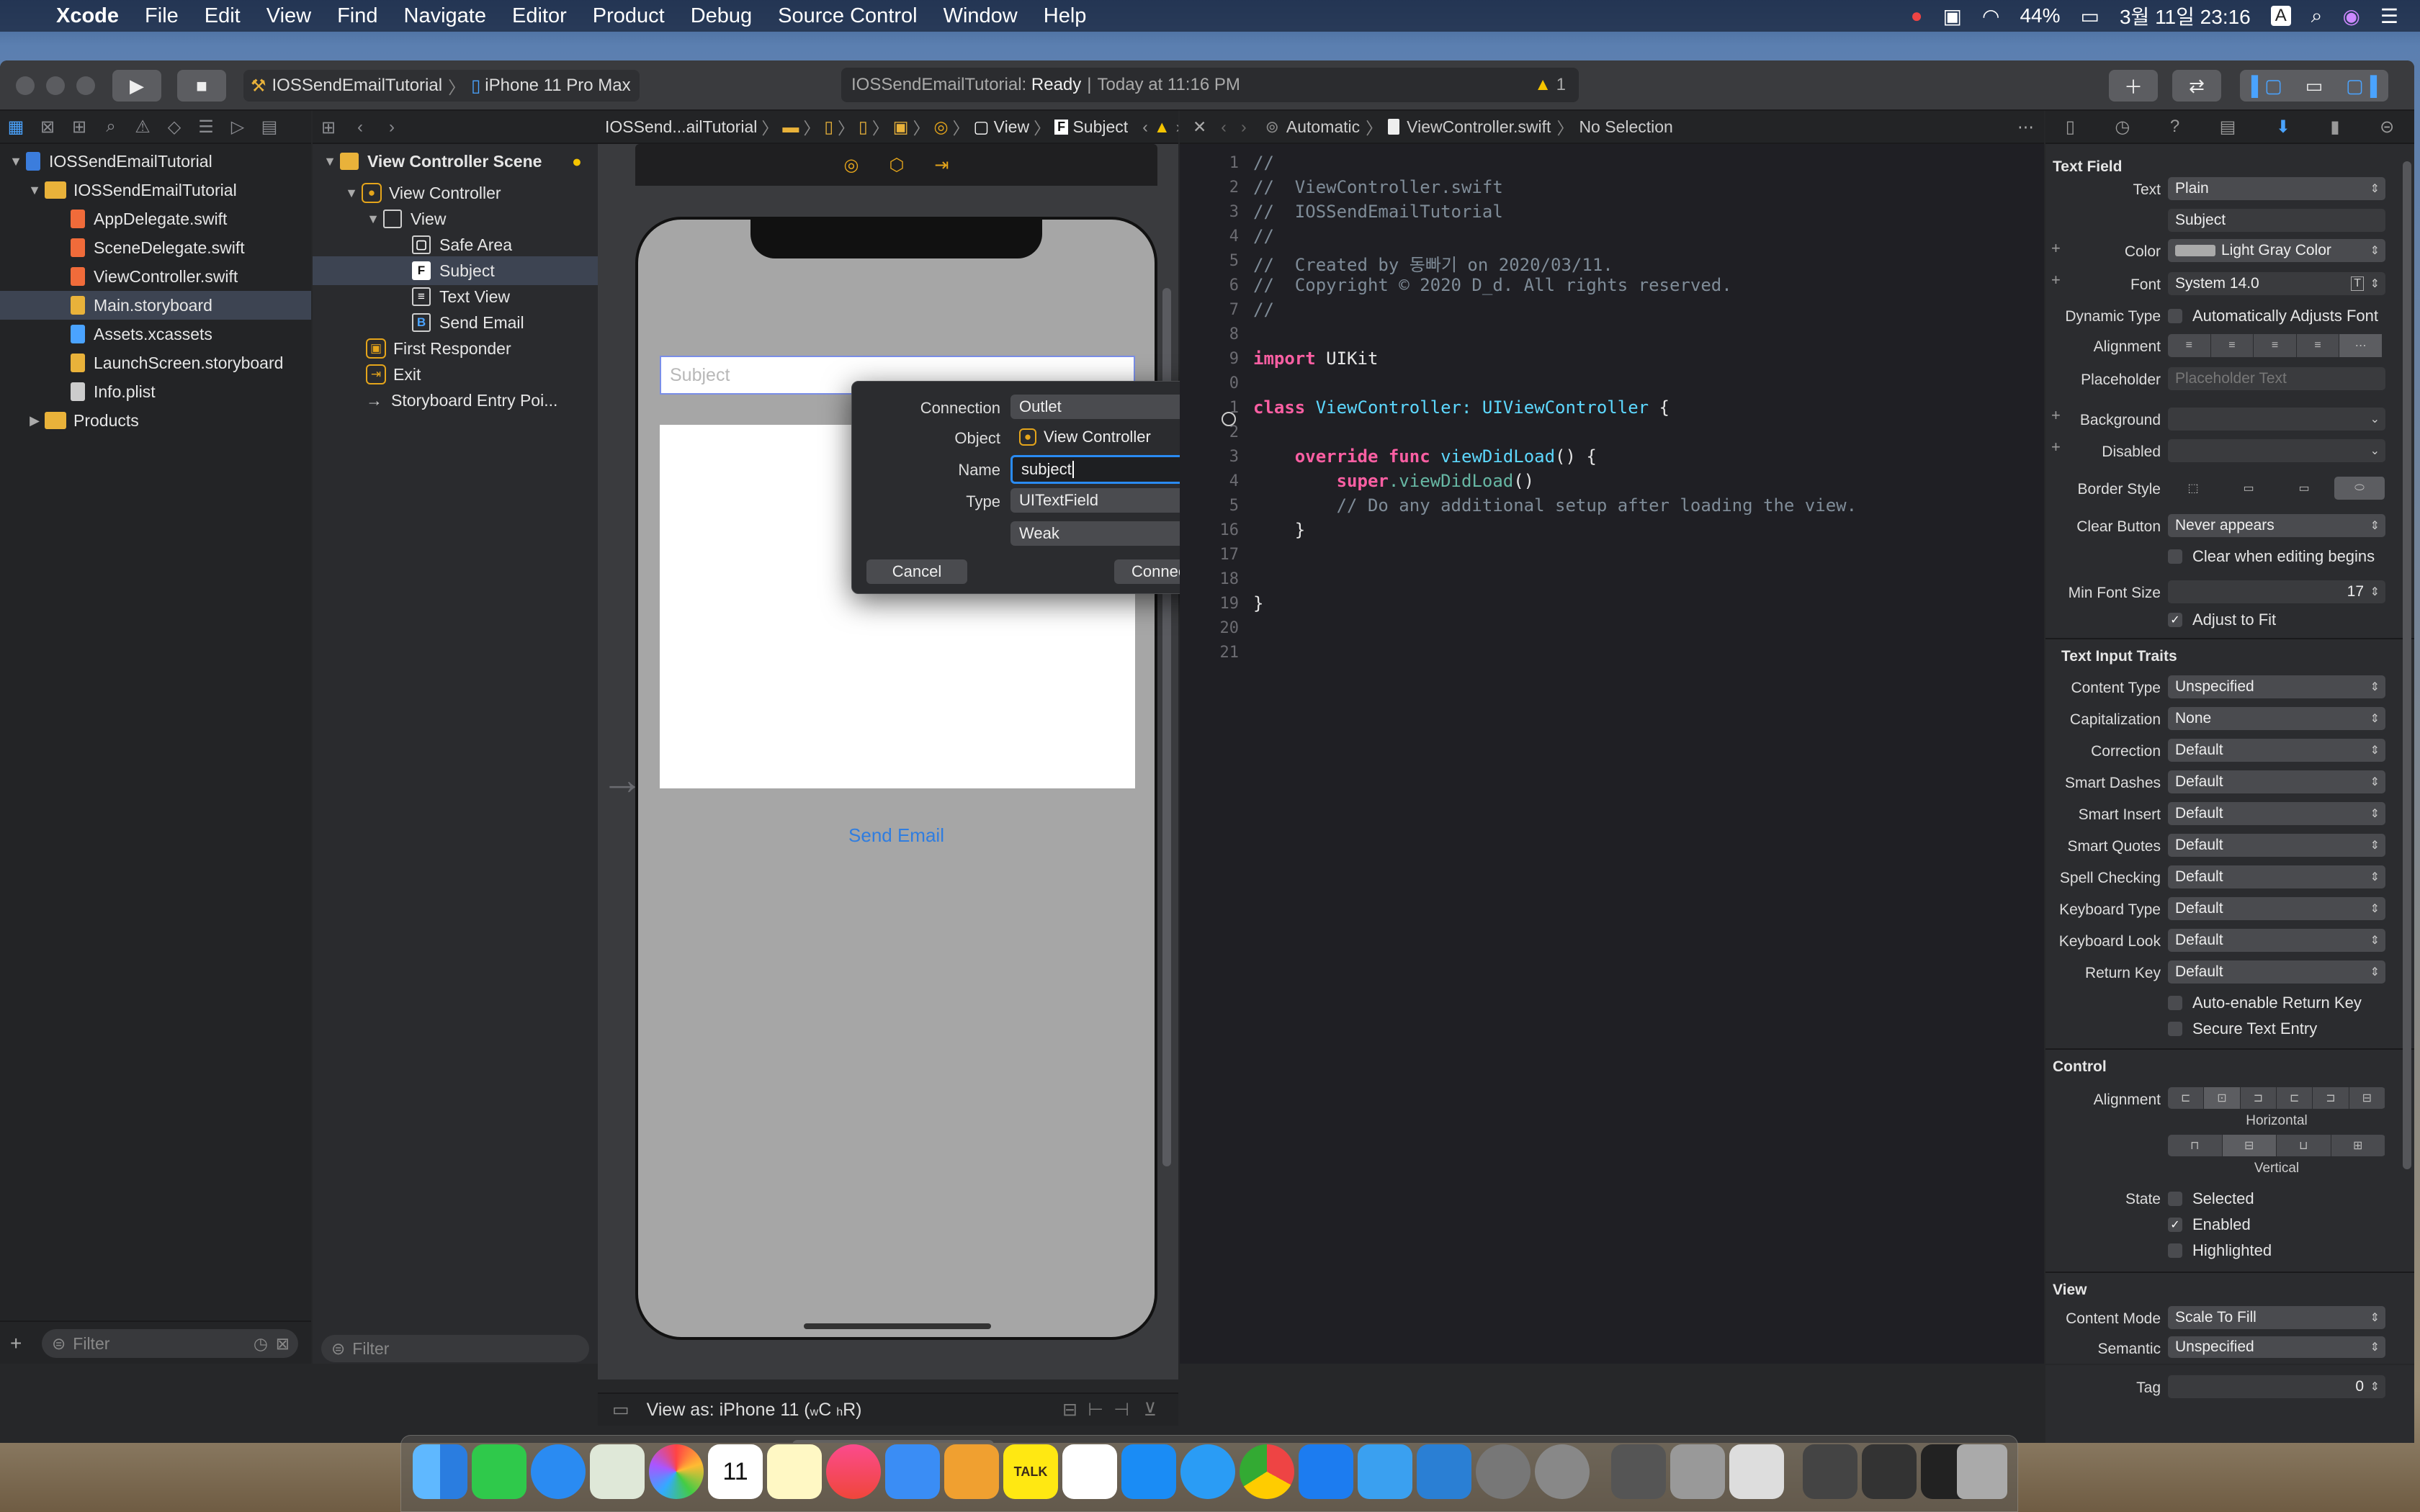 This screenshot has width=2420, height=1512. Describe the element at coordinates (79, 127) in the screenshot. I see `symbol-icon: ⊞` at that location.